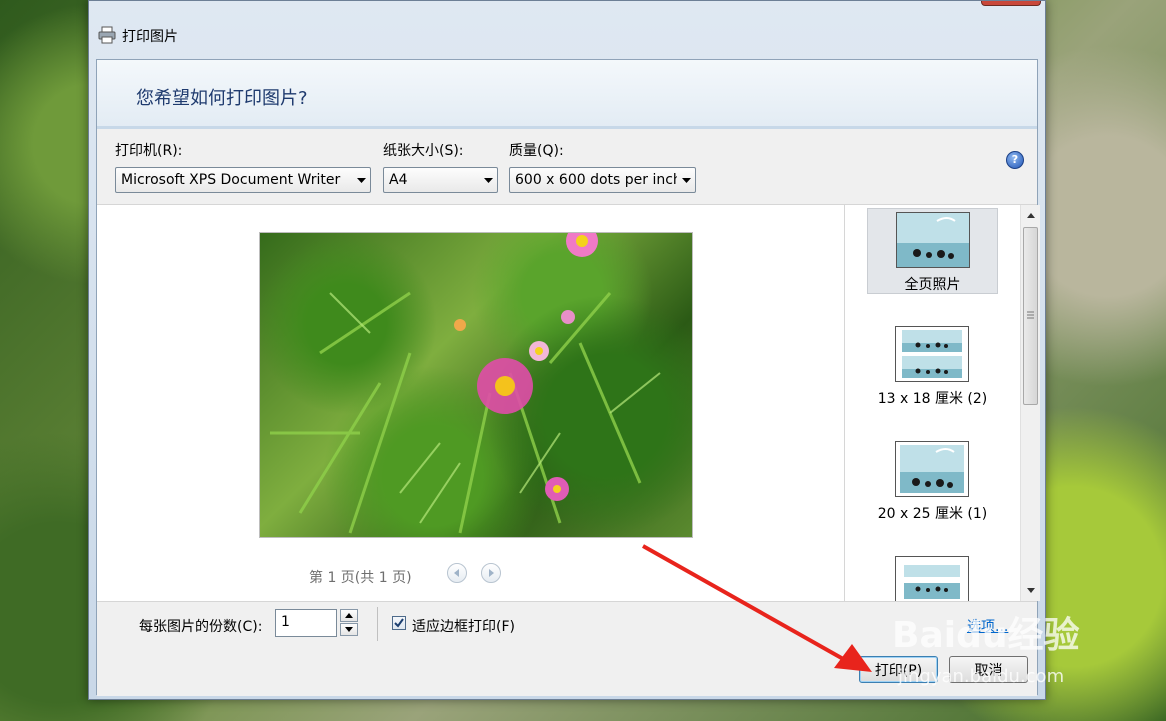  I want to click on grip-icon, so click(1030, 315).